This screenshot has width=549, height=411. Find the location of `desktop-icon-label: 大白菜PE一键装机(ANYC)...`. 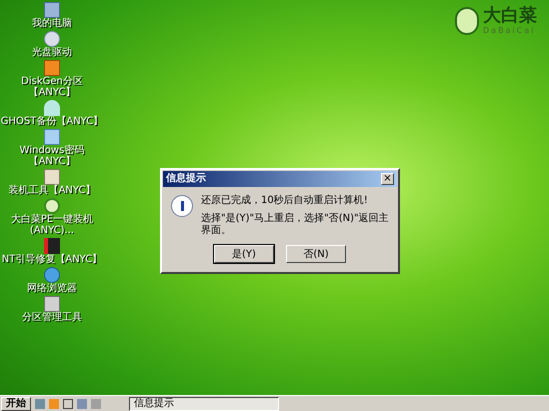

desktop-icon-label: 大白菜PE一键装机(ANYC)... is located at coordinates (52, 225).